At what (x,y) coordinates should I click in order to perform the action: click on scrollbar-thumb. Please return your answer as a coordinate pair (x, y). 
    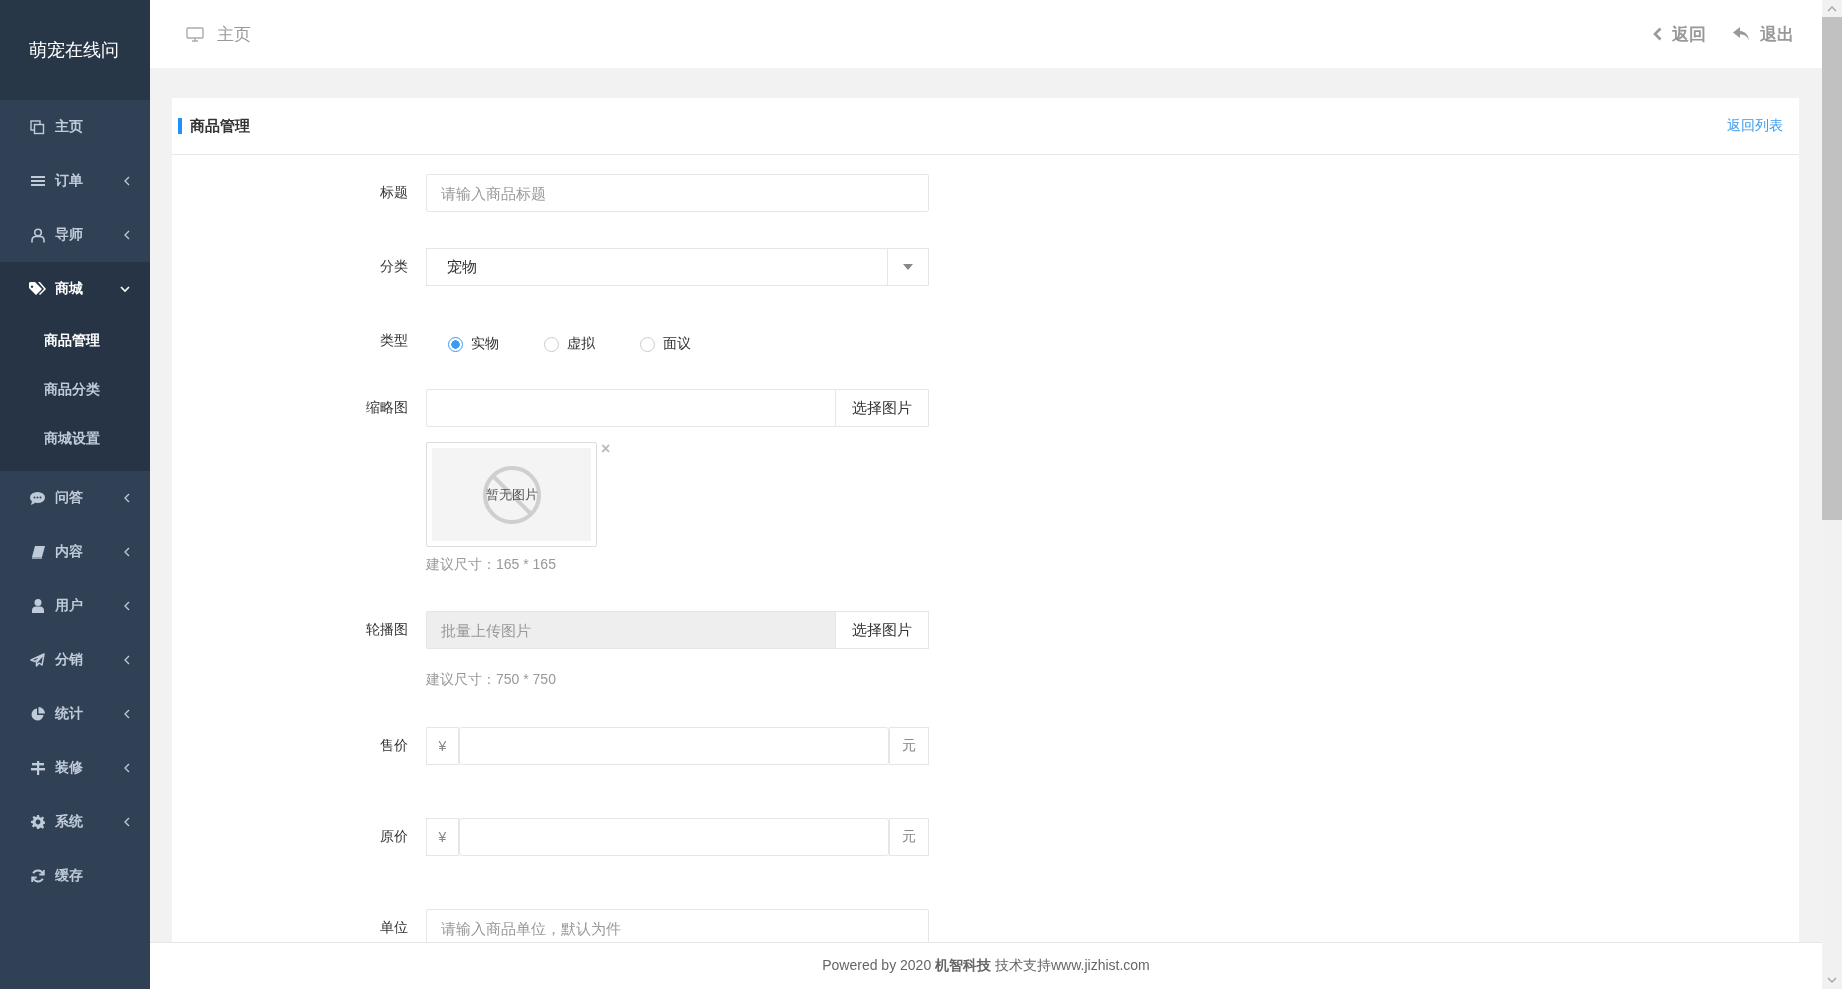
    Looking at the image, I should click on (1832, 268).